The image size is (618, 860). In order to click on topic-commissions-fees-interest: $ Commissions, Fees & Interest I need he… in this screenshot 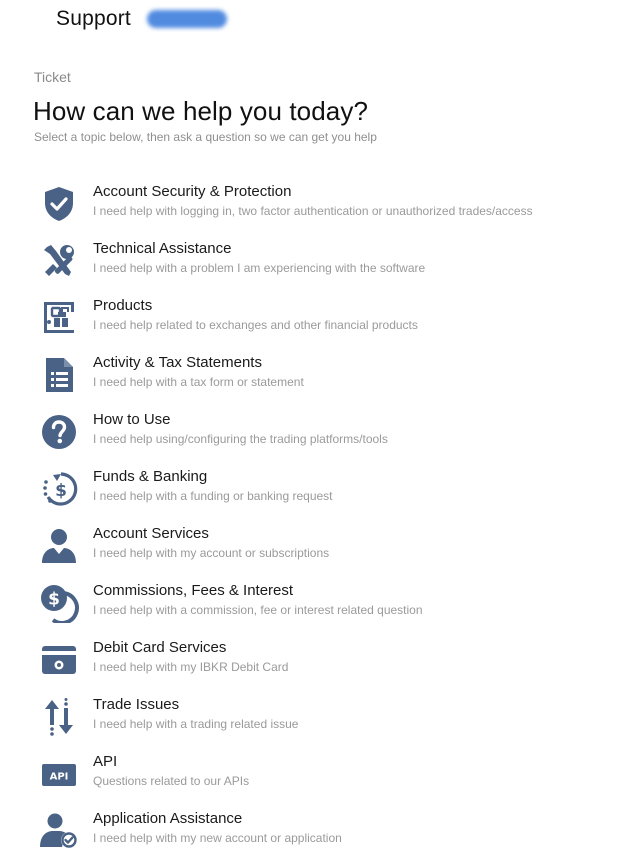, I will do `click(316, 607)`.